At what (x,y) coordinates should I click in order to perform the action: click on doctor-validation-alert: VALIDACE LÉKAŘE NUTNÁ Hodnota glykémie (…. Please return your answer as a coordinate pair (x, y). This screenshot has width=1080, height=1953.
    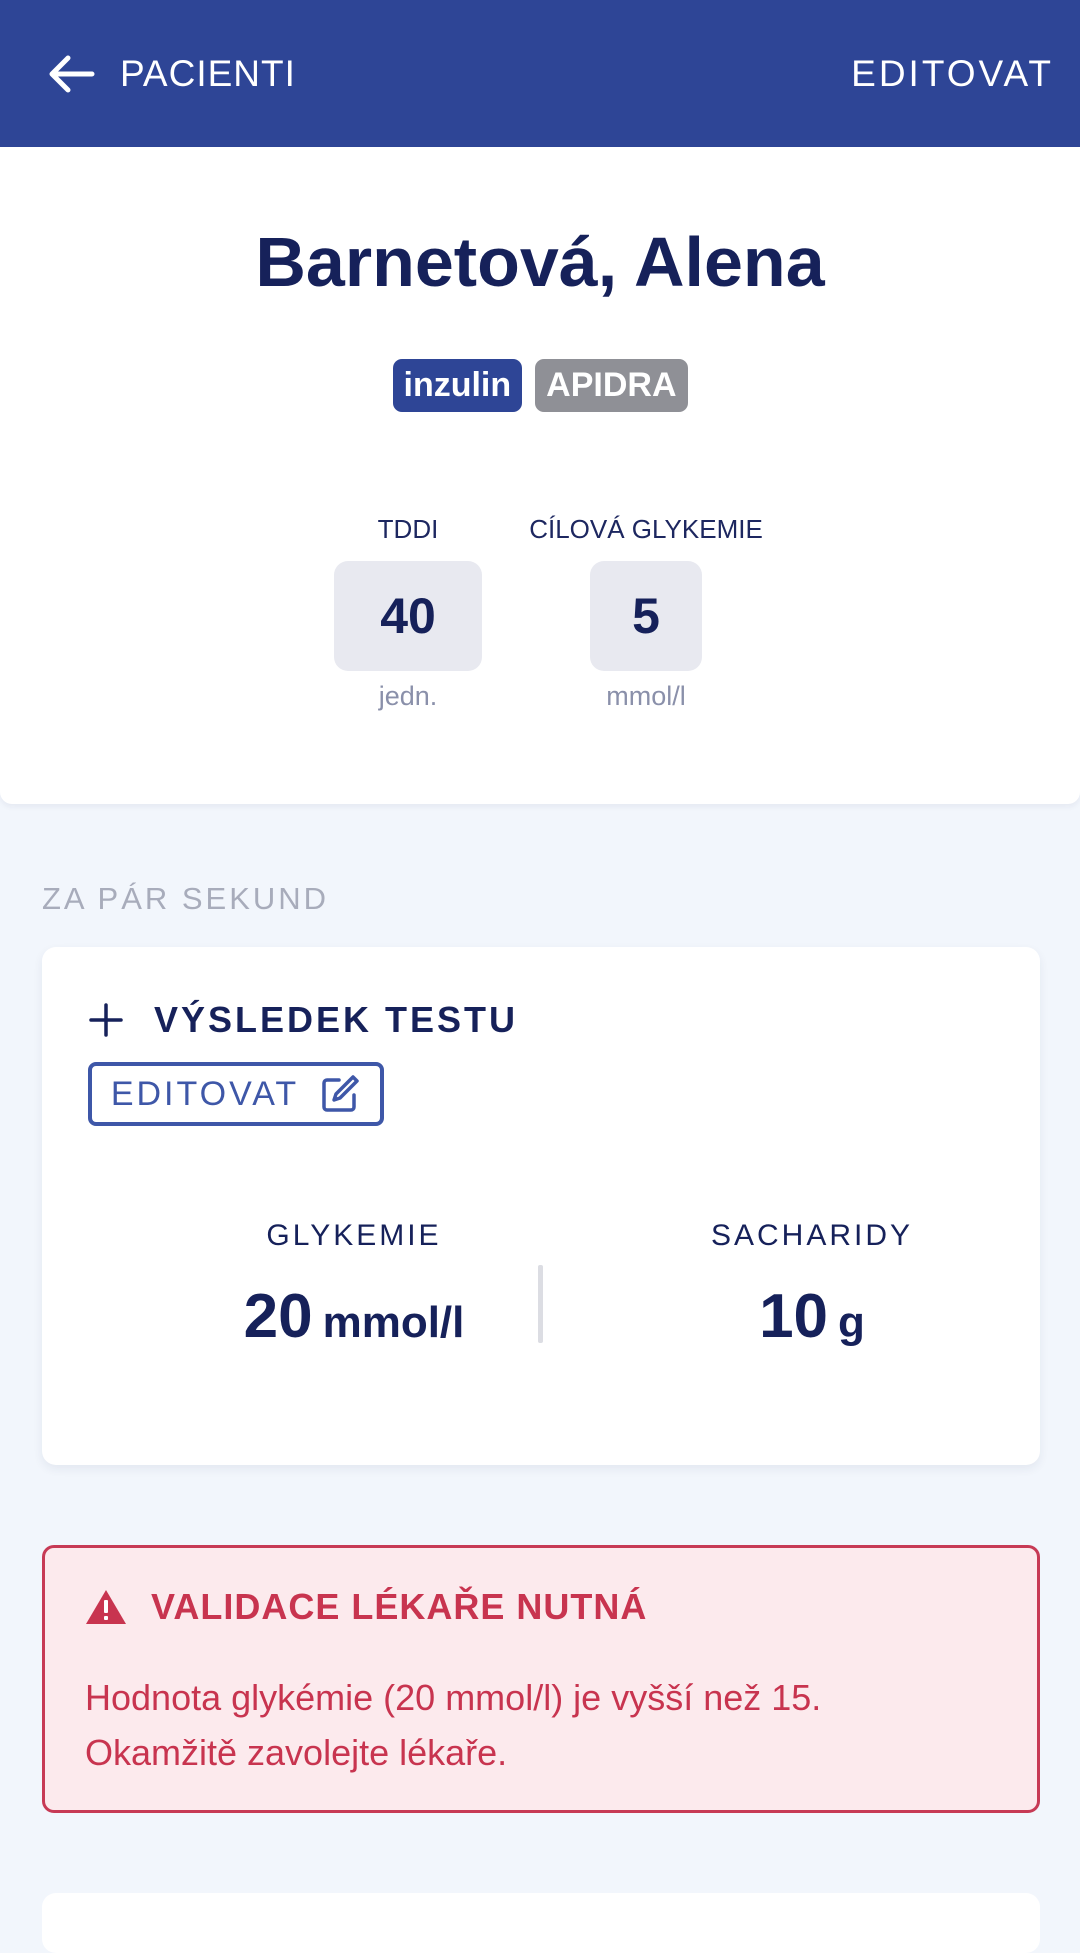
    Looking at the image, I should click on (541, 1679).